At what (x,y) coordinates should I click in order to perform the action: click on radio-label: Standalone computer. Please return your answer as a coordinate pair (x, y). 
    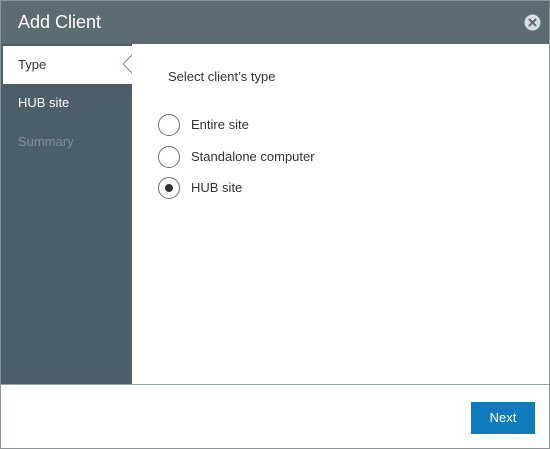
    Looking at the image, I should click on (253, 157).